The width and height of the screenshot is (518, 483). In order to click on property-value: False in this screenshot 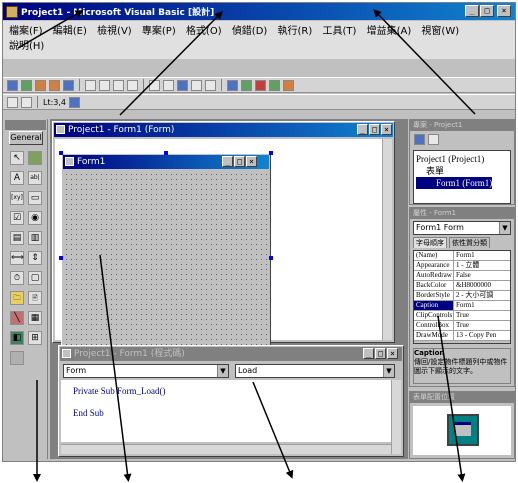, I will do `click(482, 275)`.